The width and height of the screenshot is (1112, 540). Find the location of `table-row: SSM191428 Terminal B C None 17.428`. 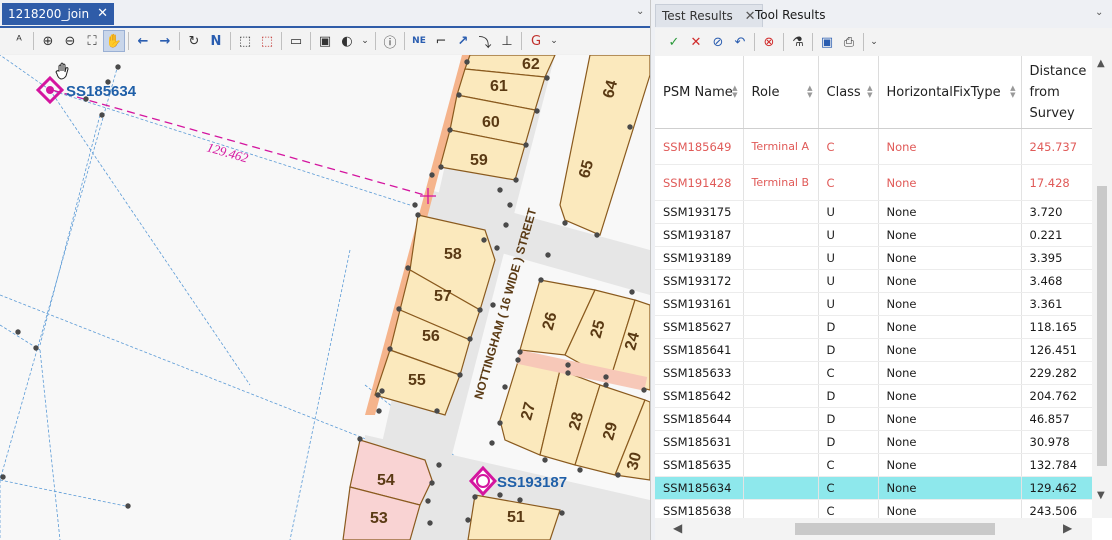

table-row: SSM191428 Terminal B C None 17.428 is located at coordinates (873, 182).